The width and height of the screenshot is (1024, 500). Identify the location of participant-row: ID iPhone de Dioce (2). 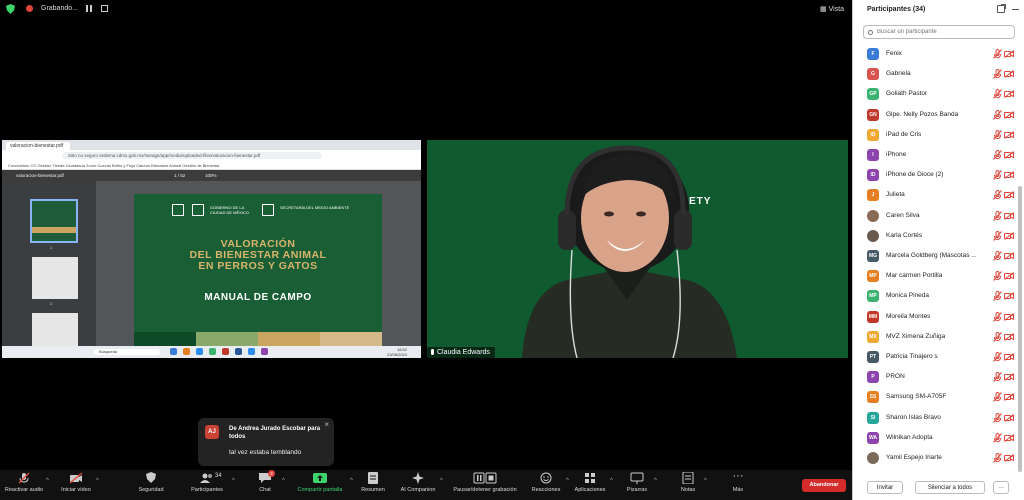
(935, 175).